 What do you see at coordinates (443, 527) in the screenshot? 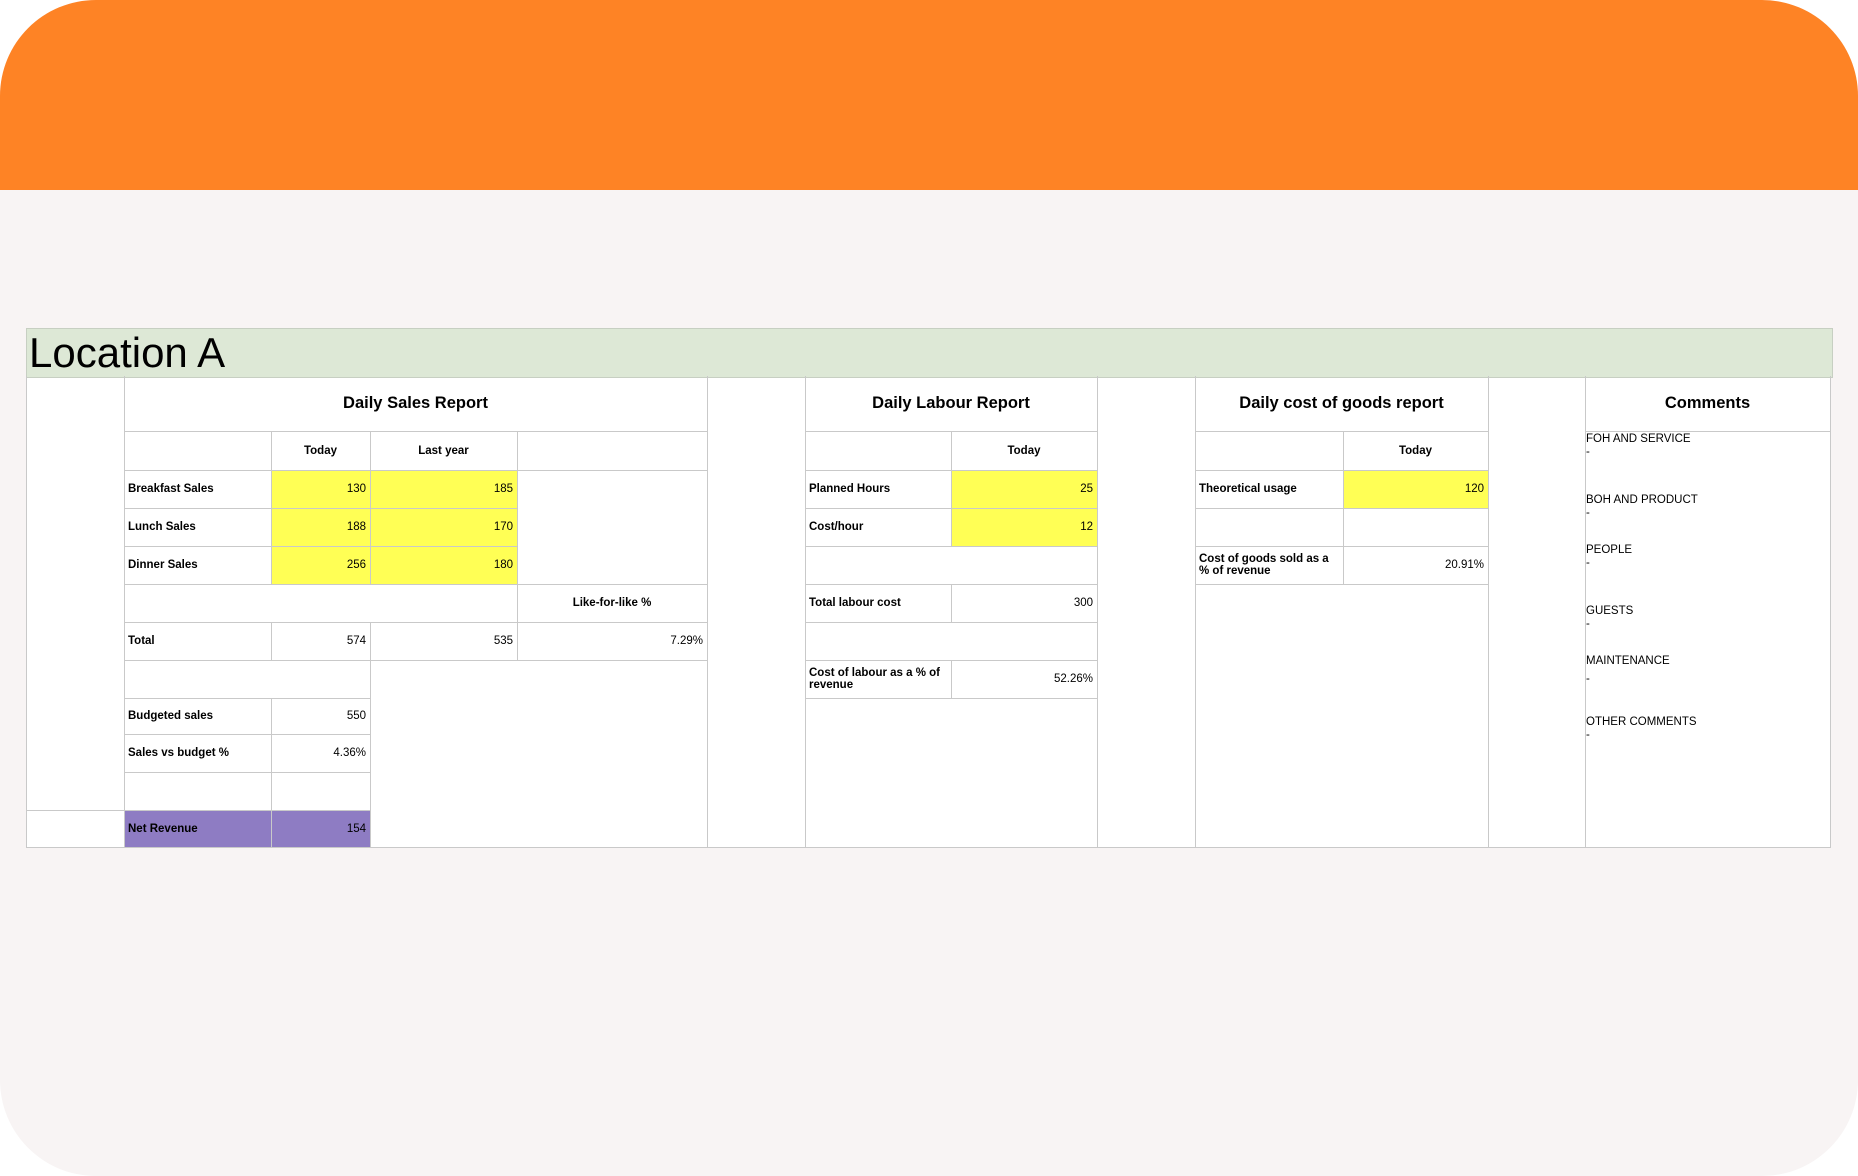
I see `lunch-sales-last-year: 170` at bounding box center [443, 527].